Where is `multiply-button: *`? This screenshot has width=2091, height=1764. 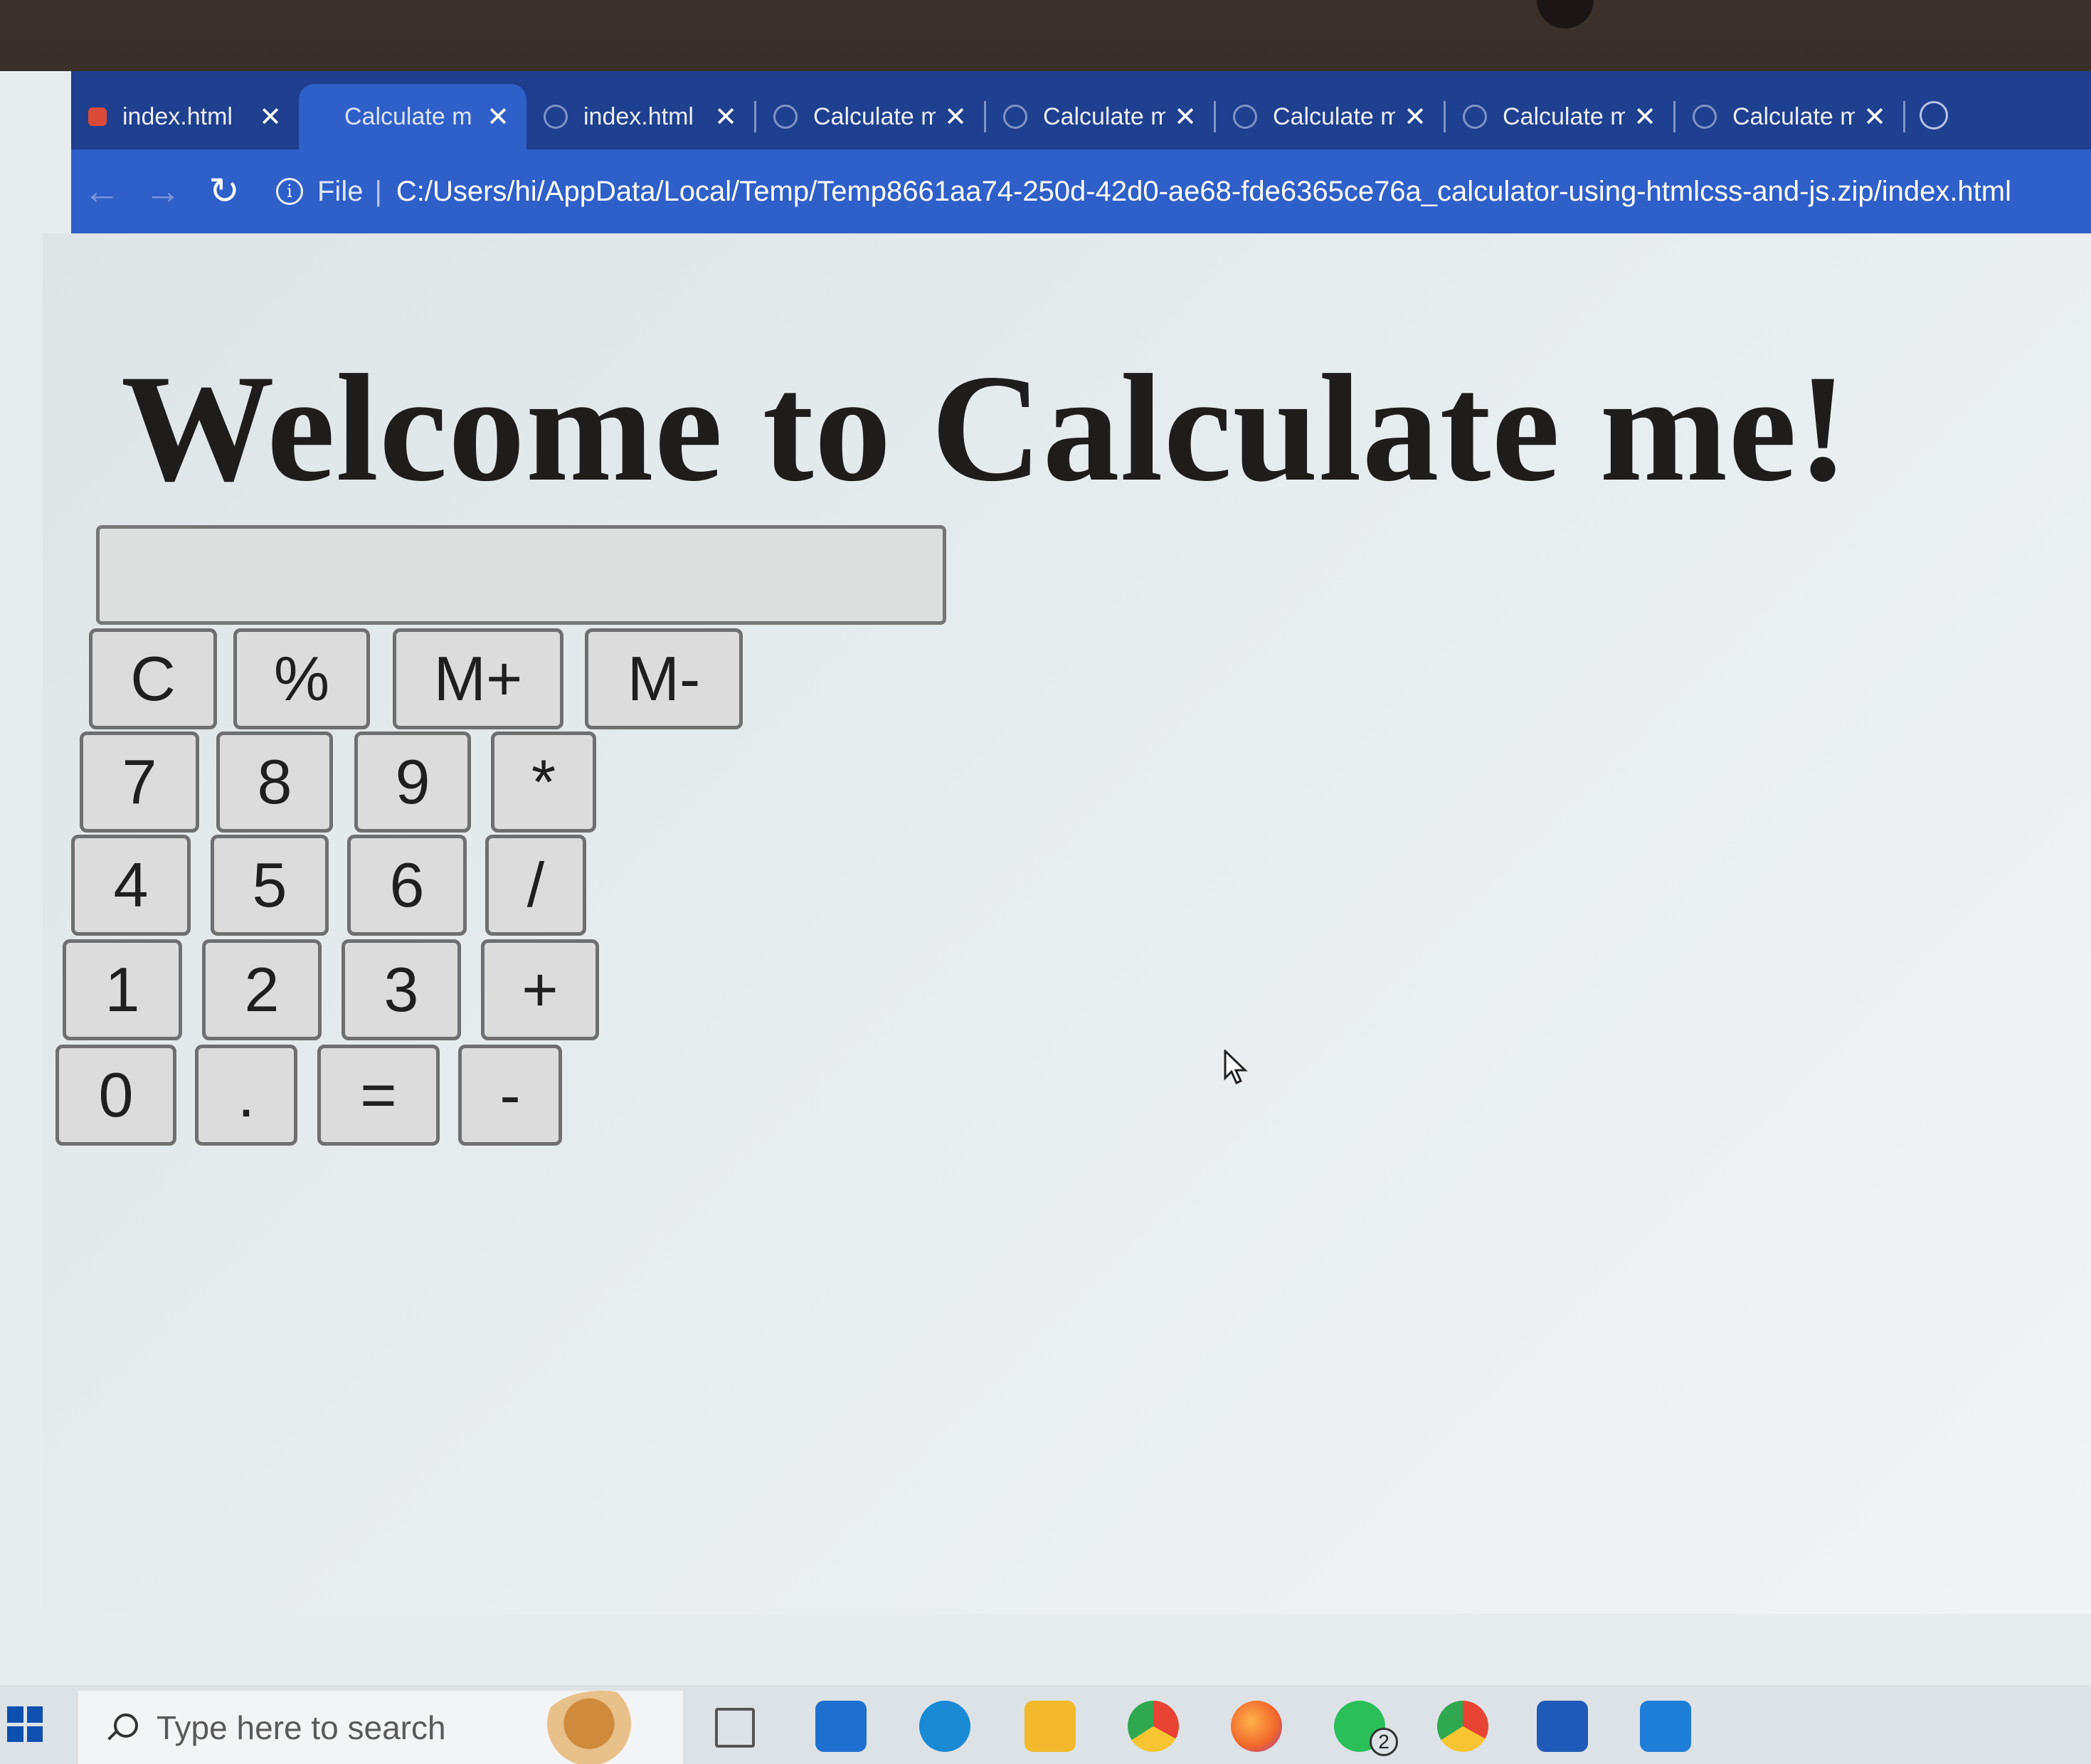
multiply-button: * is located at coordinates (543, 782).